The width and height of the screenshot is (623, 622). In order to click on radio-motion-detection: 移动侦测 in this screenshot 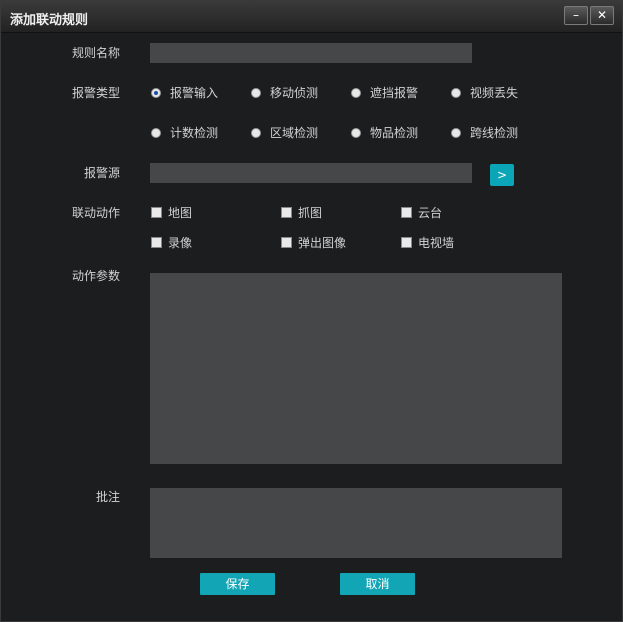, I will do `click(284, 92)`.